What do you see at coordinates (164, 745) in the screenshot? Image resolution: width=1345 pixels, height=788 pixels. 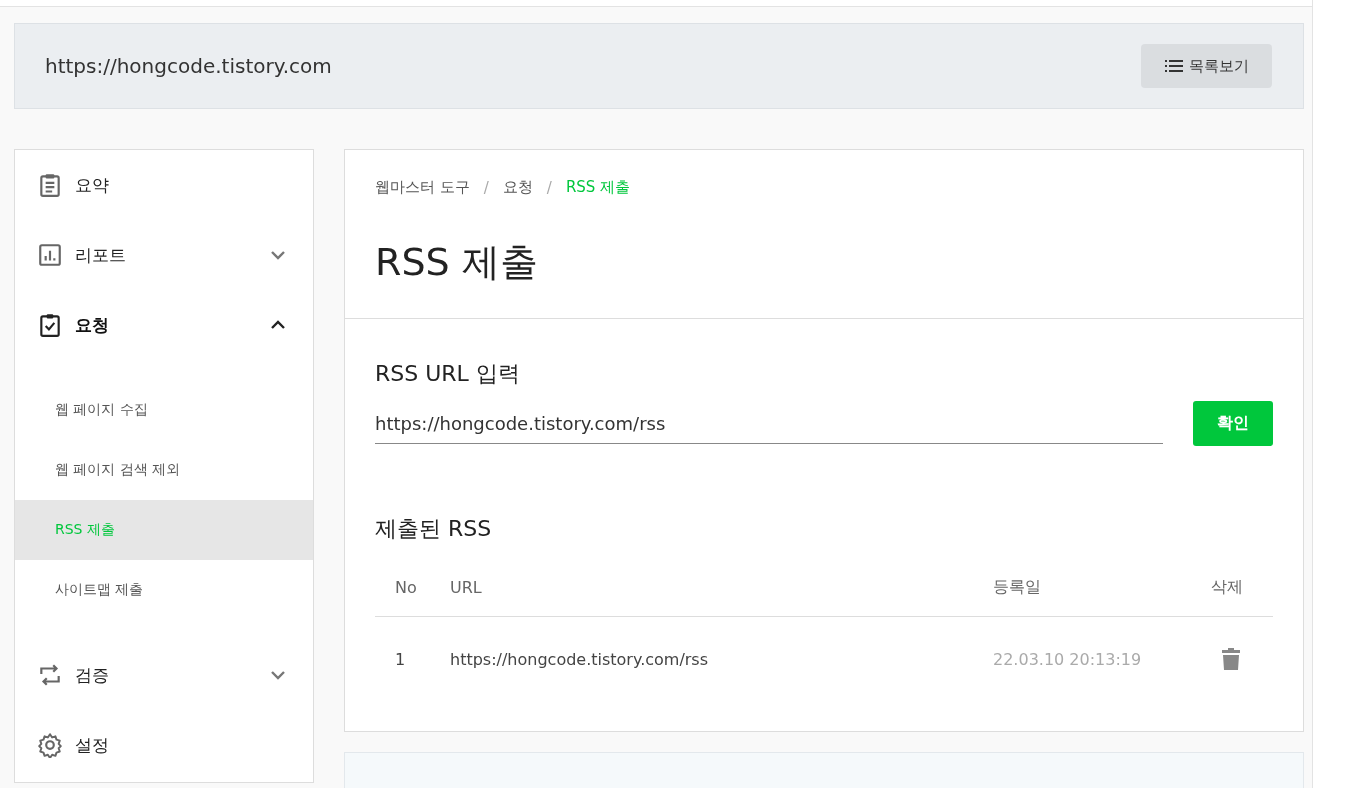 I see `sidebar-item: 설정` at bounding box center [164, 745].